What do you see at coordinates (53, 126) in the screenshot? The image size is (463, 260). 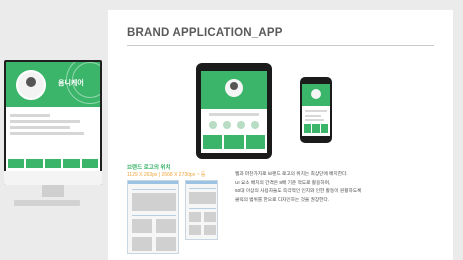 I see `imac-content` at bounding box center [53, 126].